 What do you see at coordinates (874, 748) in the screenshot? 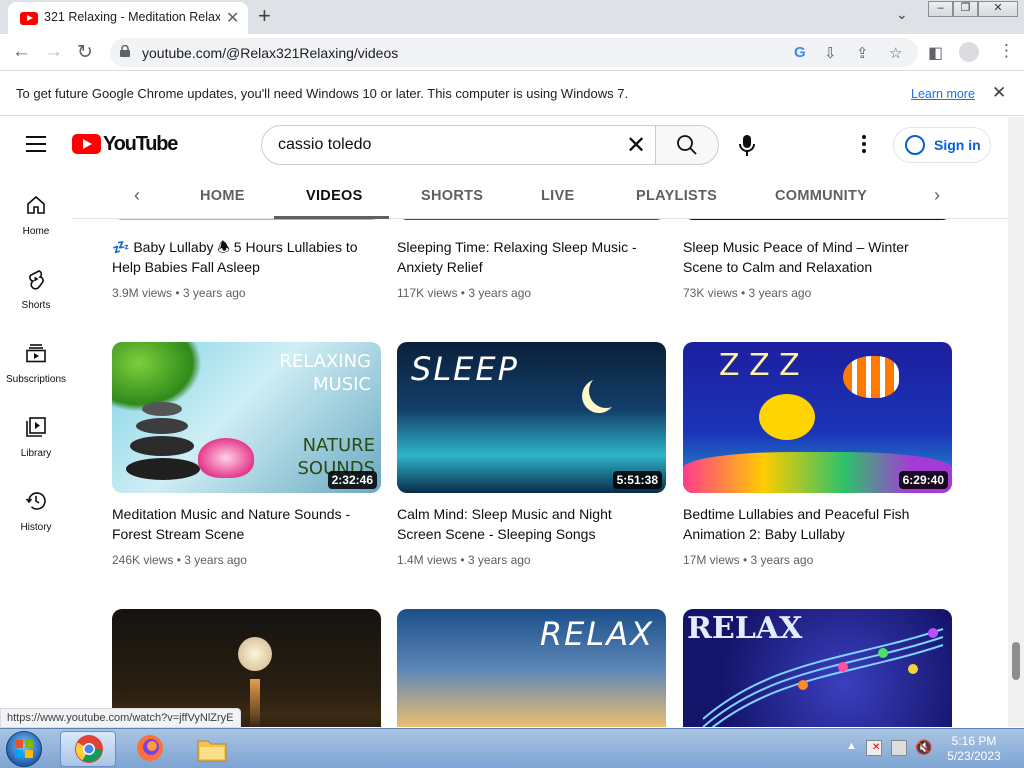
I see `action-center-flag-icon: ✕` at bounding box center [874, 748].